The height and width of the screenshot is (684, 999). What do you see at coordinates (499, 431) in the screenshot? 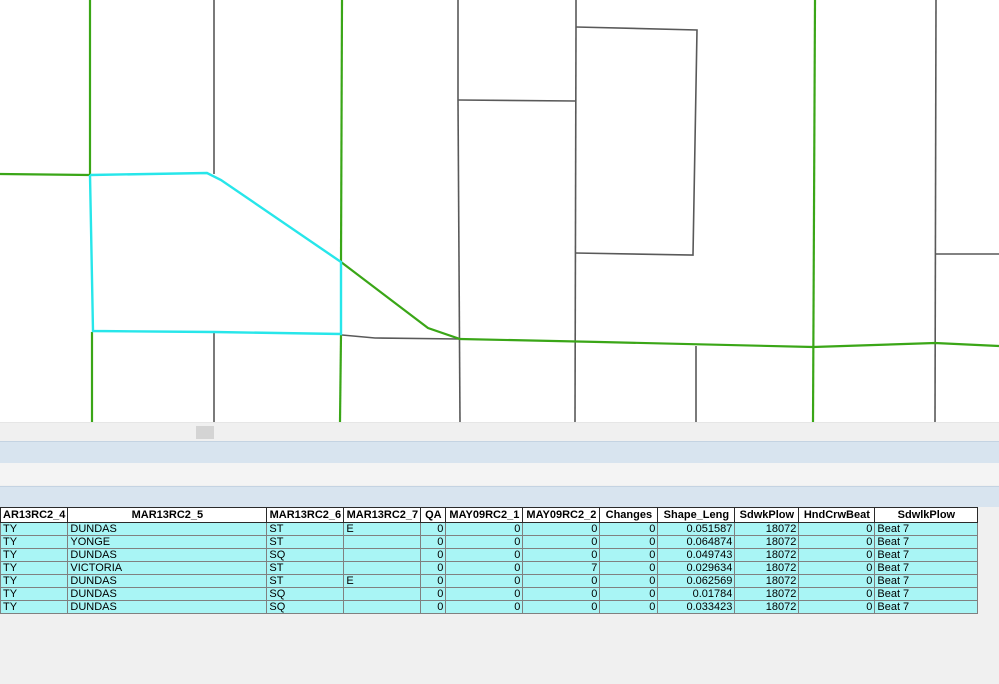
I see `horizontal-scrollbar` at bounding box center [499, 431].